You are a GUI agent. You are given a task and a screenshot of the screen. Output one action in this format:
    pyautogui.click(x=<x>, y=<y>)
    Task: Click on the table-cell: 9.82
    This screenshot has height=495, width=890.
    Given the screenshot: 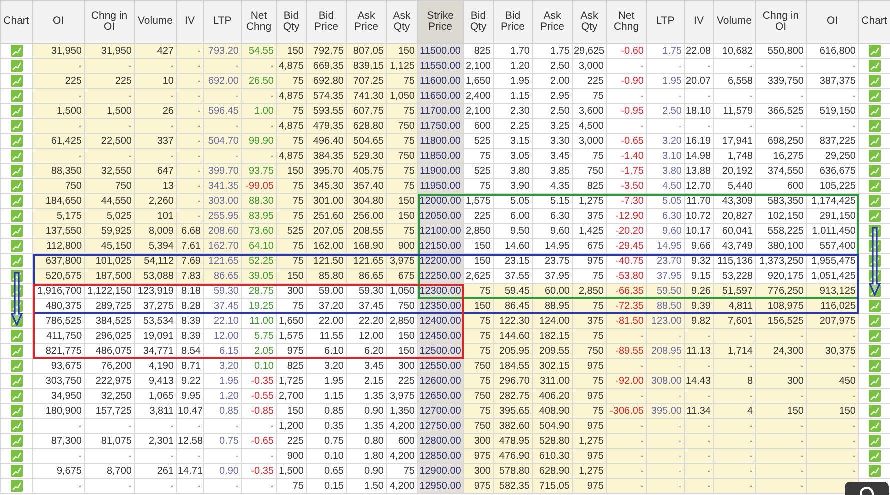 What is the action you would take?
    pyautogui.click(x=699, y=321)
    